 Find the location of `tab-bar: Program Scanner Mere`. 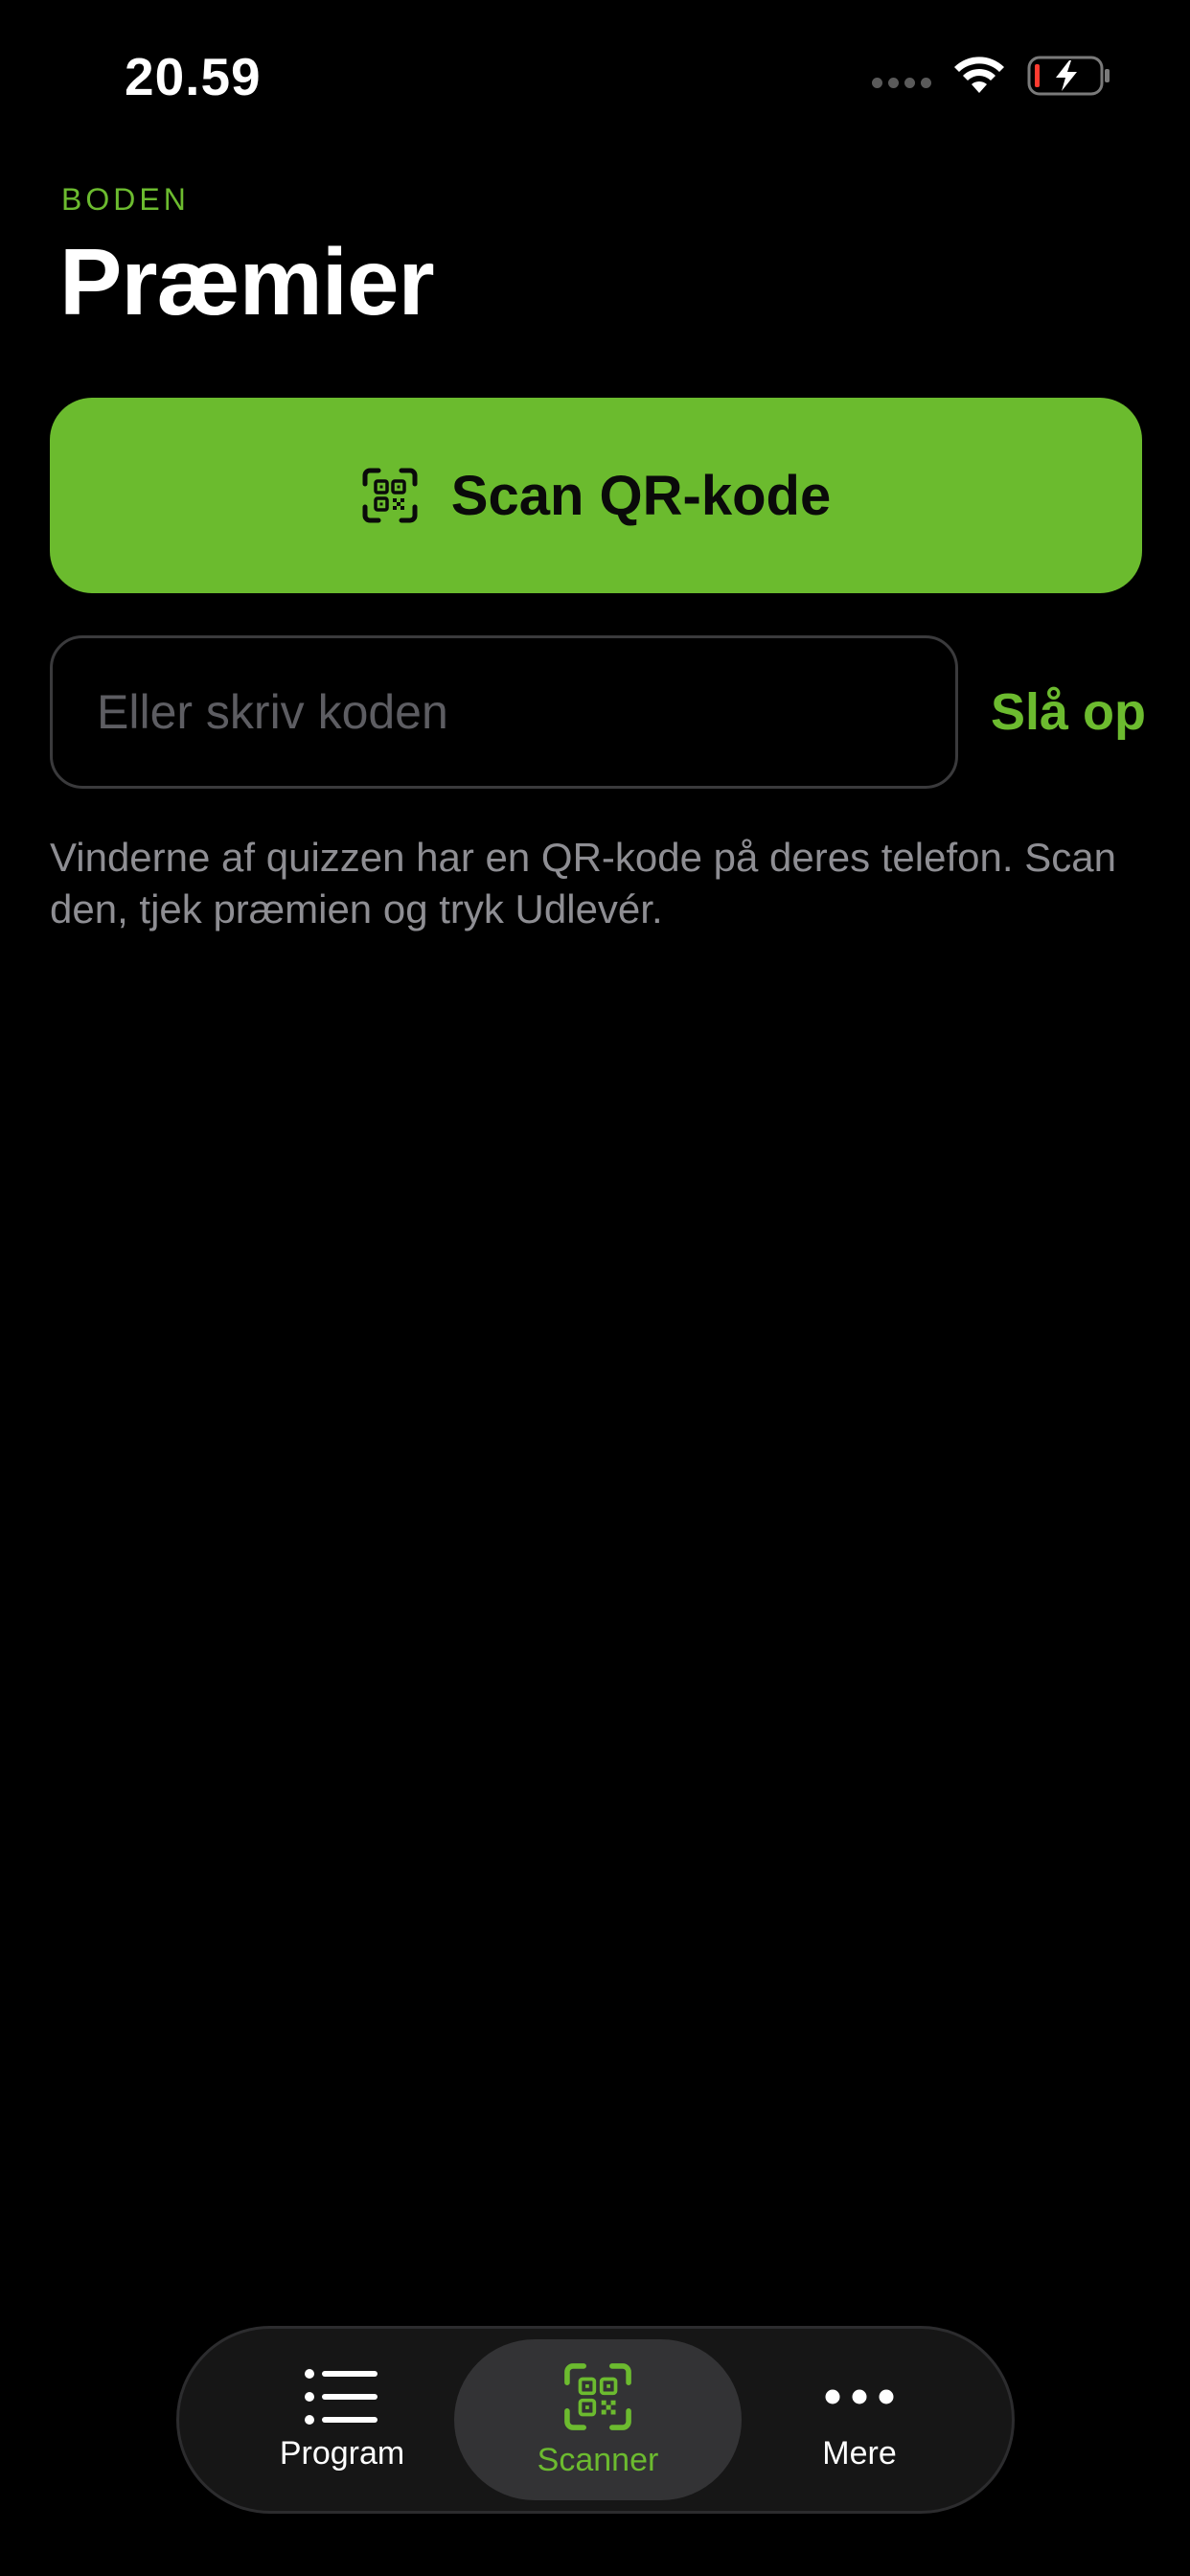

tab-bar: Program Scanner Mere is located at coordinates (595, 2420).